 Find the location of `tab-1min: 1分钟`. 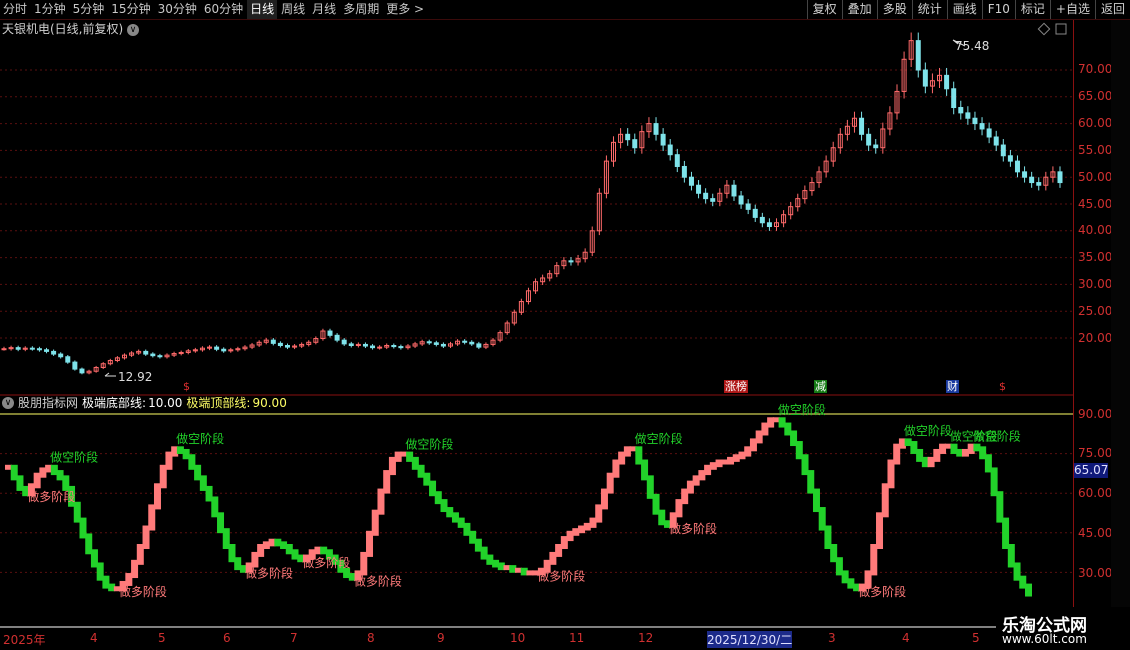

tab-1min: 1分钟 is located at coordinates (50, 9).